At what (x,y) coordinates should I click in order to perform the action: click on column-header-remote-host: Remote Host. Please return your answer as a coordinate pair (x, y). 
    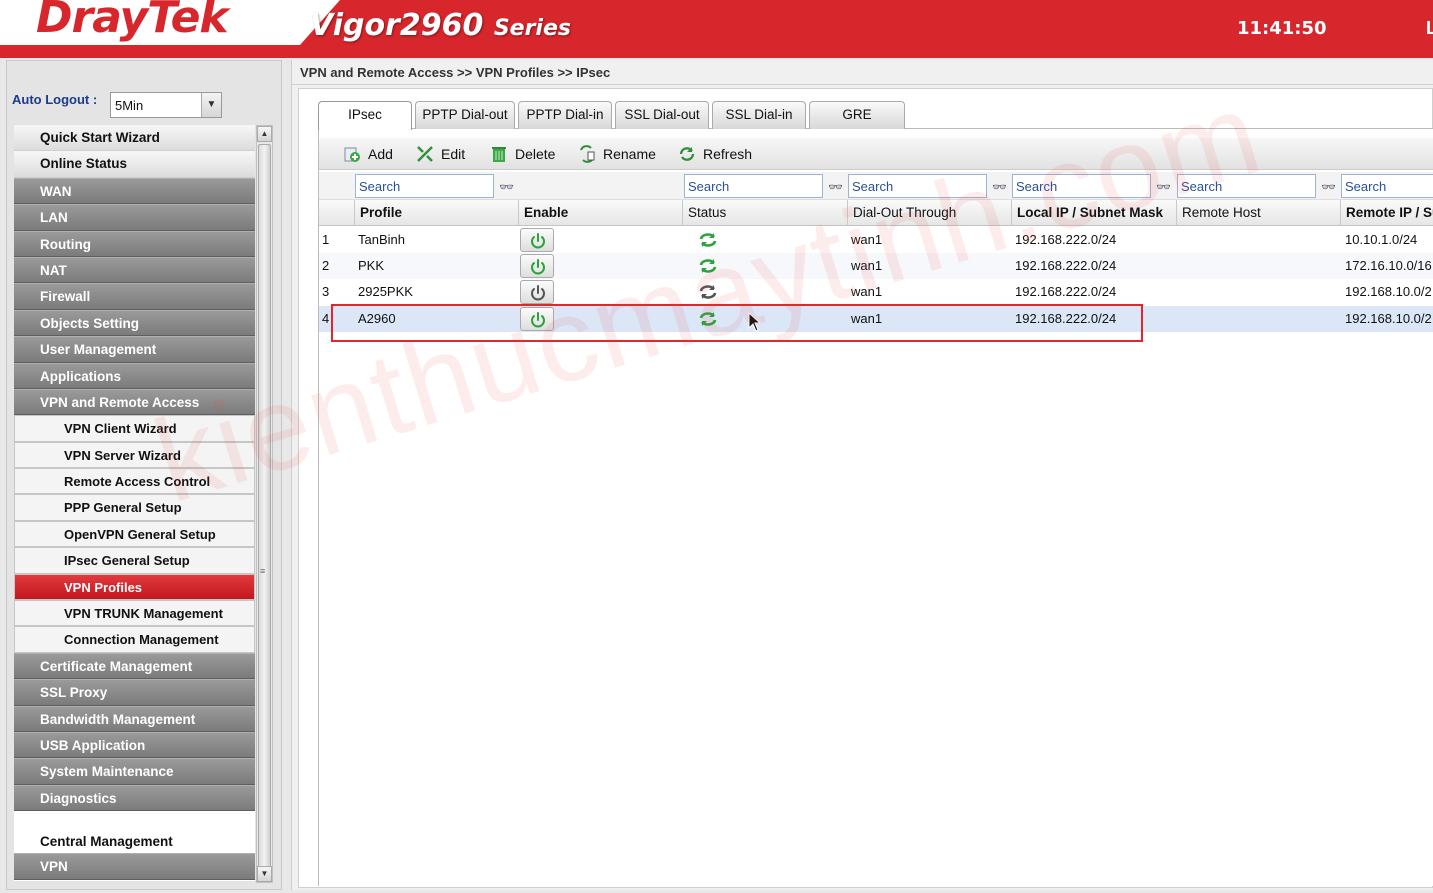
    Looking at the image, I should click on (1221, 212).